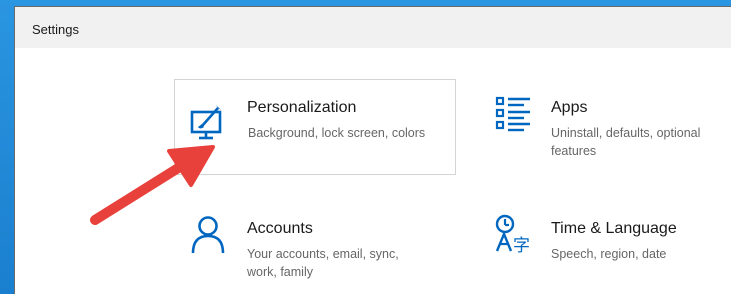 This screenshot has width=731, height=294. What do you see at coordinates (514, 233) in the screenshot?
I see `time-language-icon: 字` at bounding box center [514, 233].